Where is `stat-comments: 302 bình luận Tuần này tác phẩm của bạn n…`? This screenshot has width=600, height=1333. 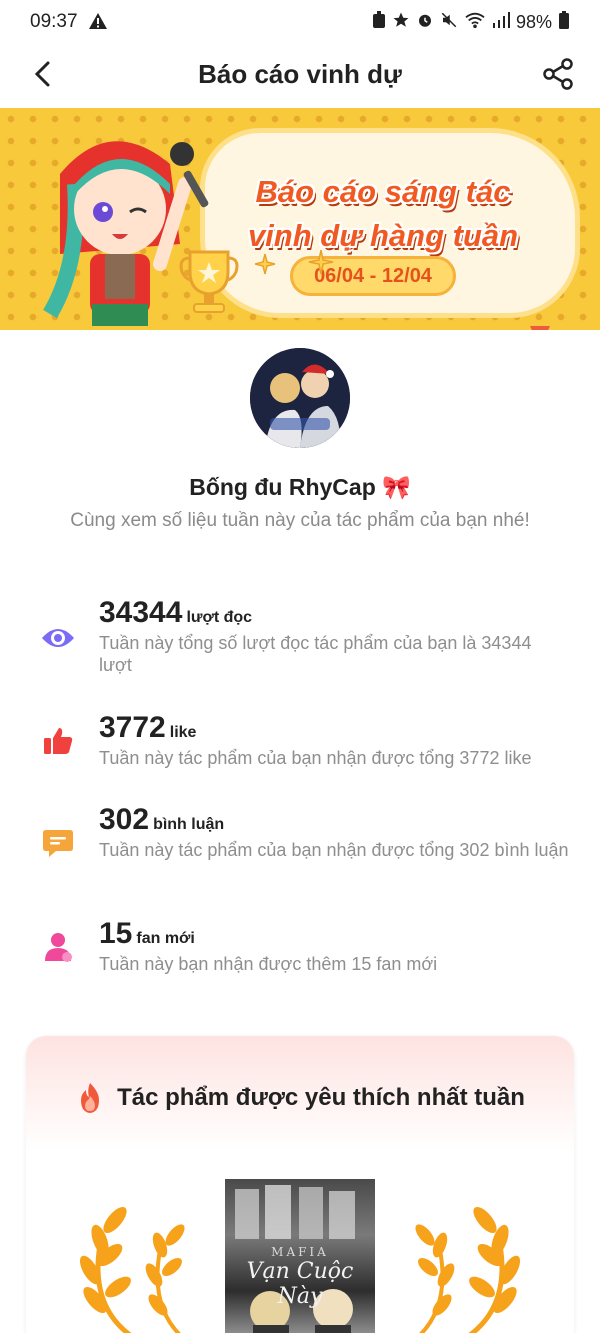 stat-comments: 302 bình luận Tuần này tác phẩm của bạn n… is located at coordinates (303, 845).